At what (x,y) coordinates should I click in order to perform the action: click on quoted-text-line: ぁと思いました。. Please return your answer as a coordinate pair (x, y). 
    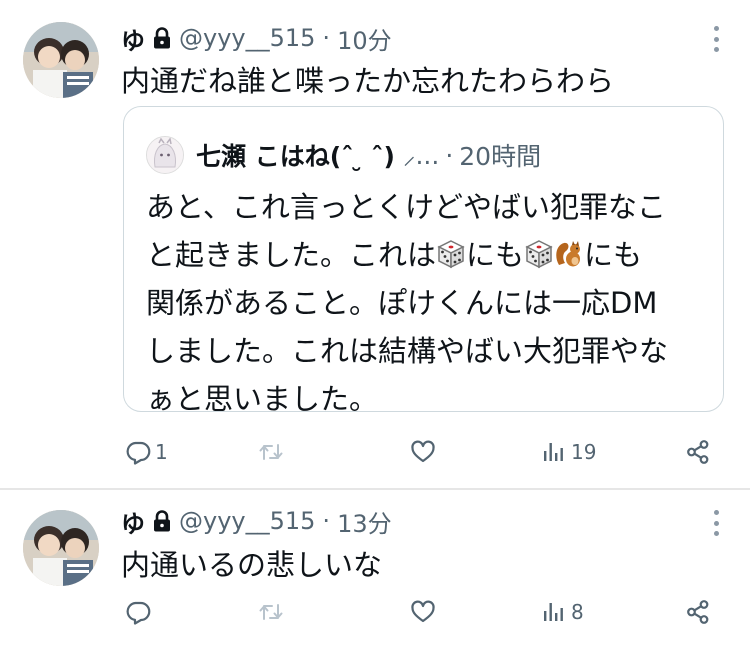
    Looking at the image, I should click on (262, 399).